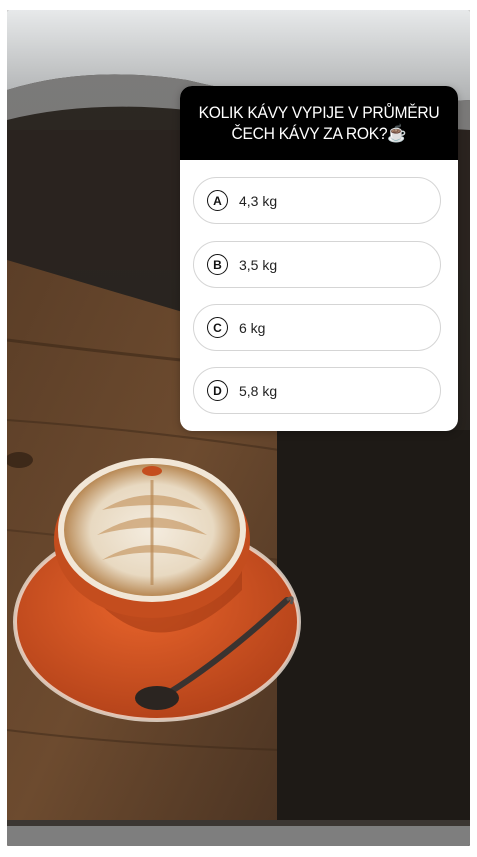 This screenshot has height=857, width=477. I want to click on option-text-b: 3,5 kg, so click(258, 264).